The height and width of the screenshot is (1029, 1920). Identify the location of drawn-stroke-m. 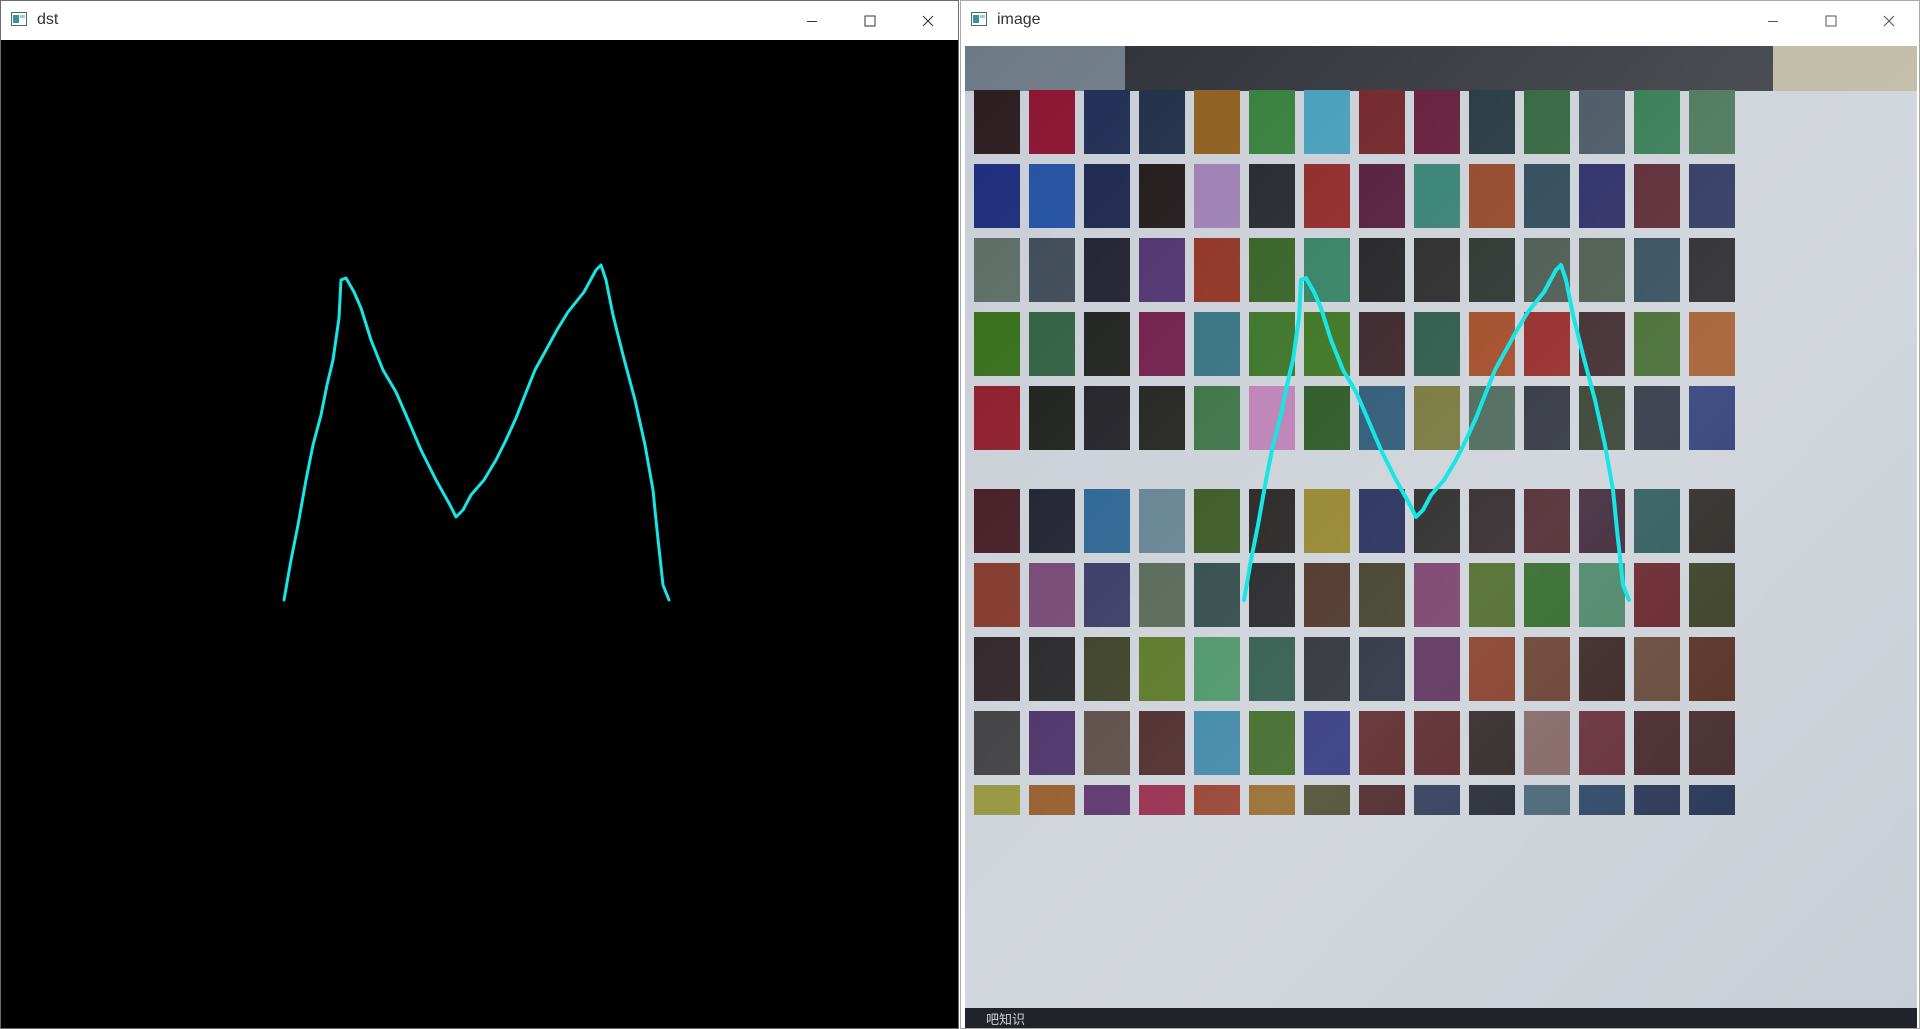
(476, 432).